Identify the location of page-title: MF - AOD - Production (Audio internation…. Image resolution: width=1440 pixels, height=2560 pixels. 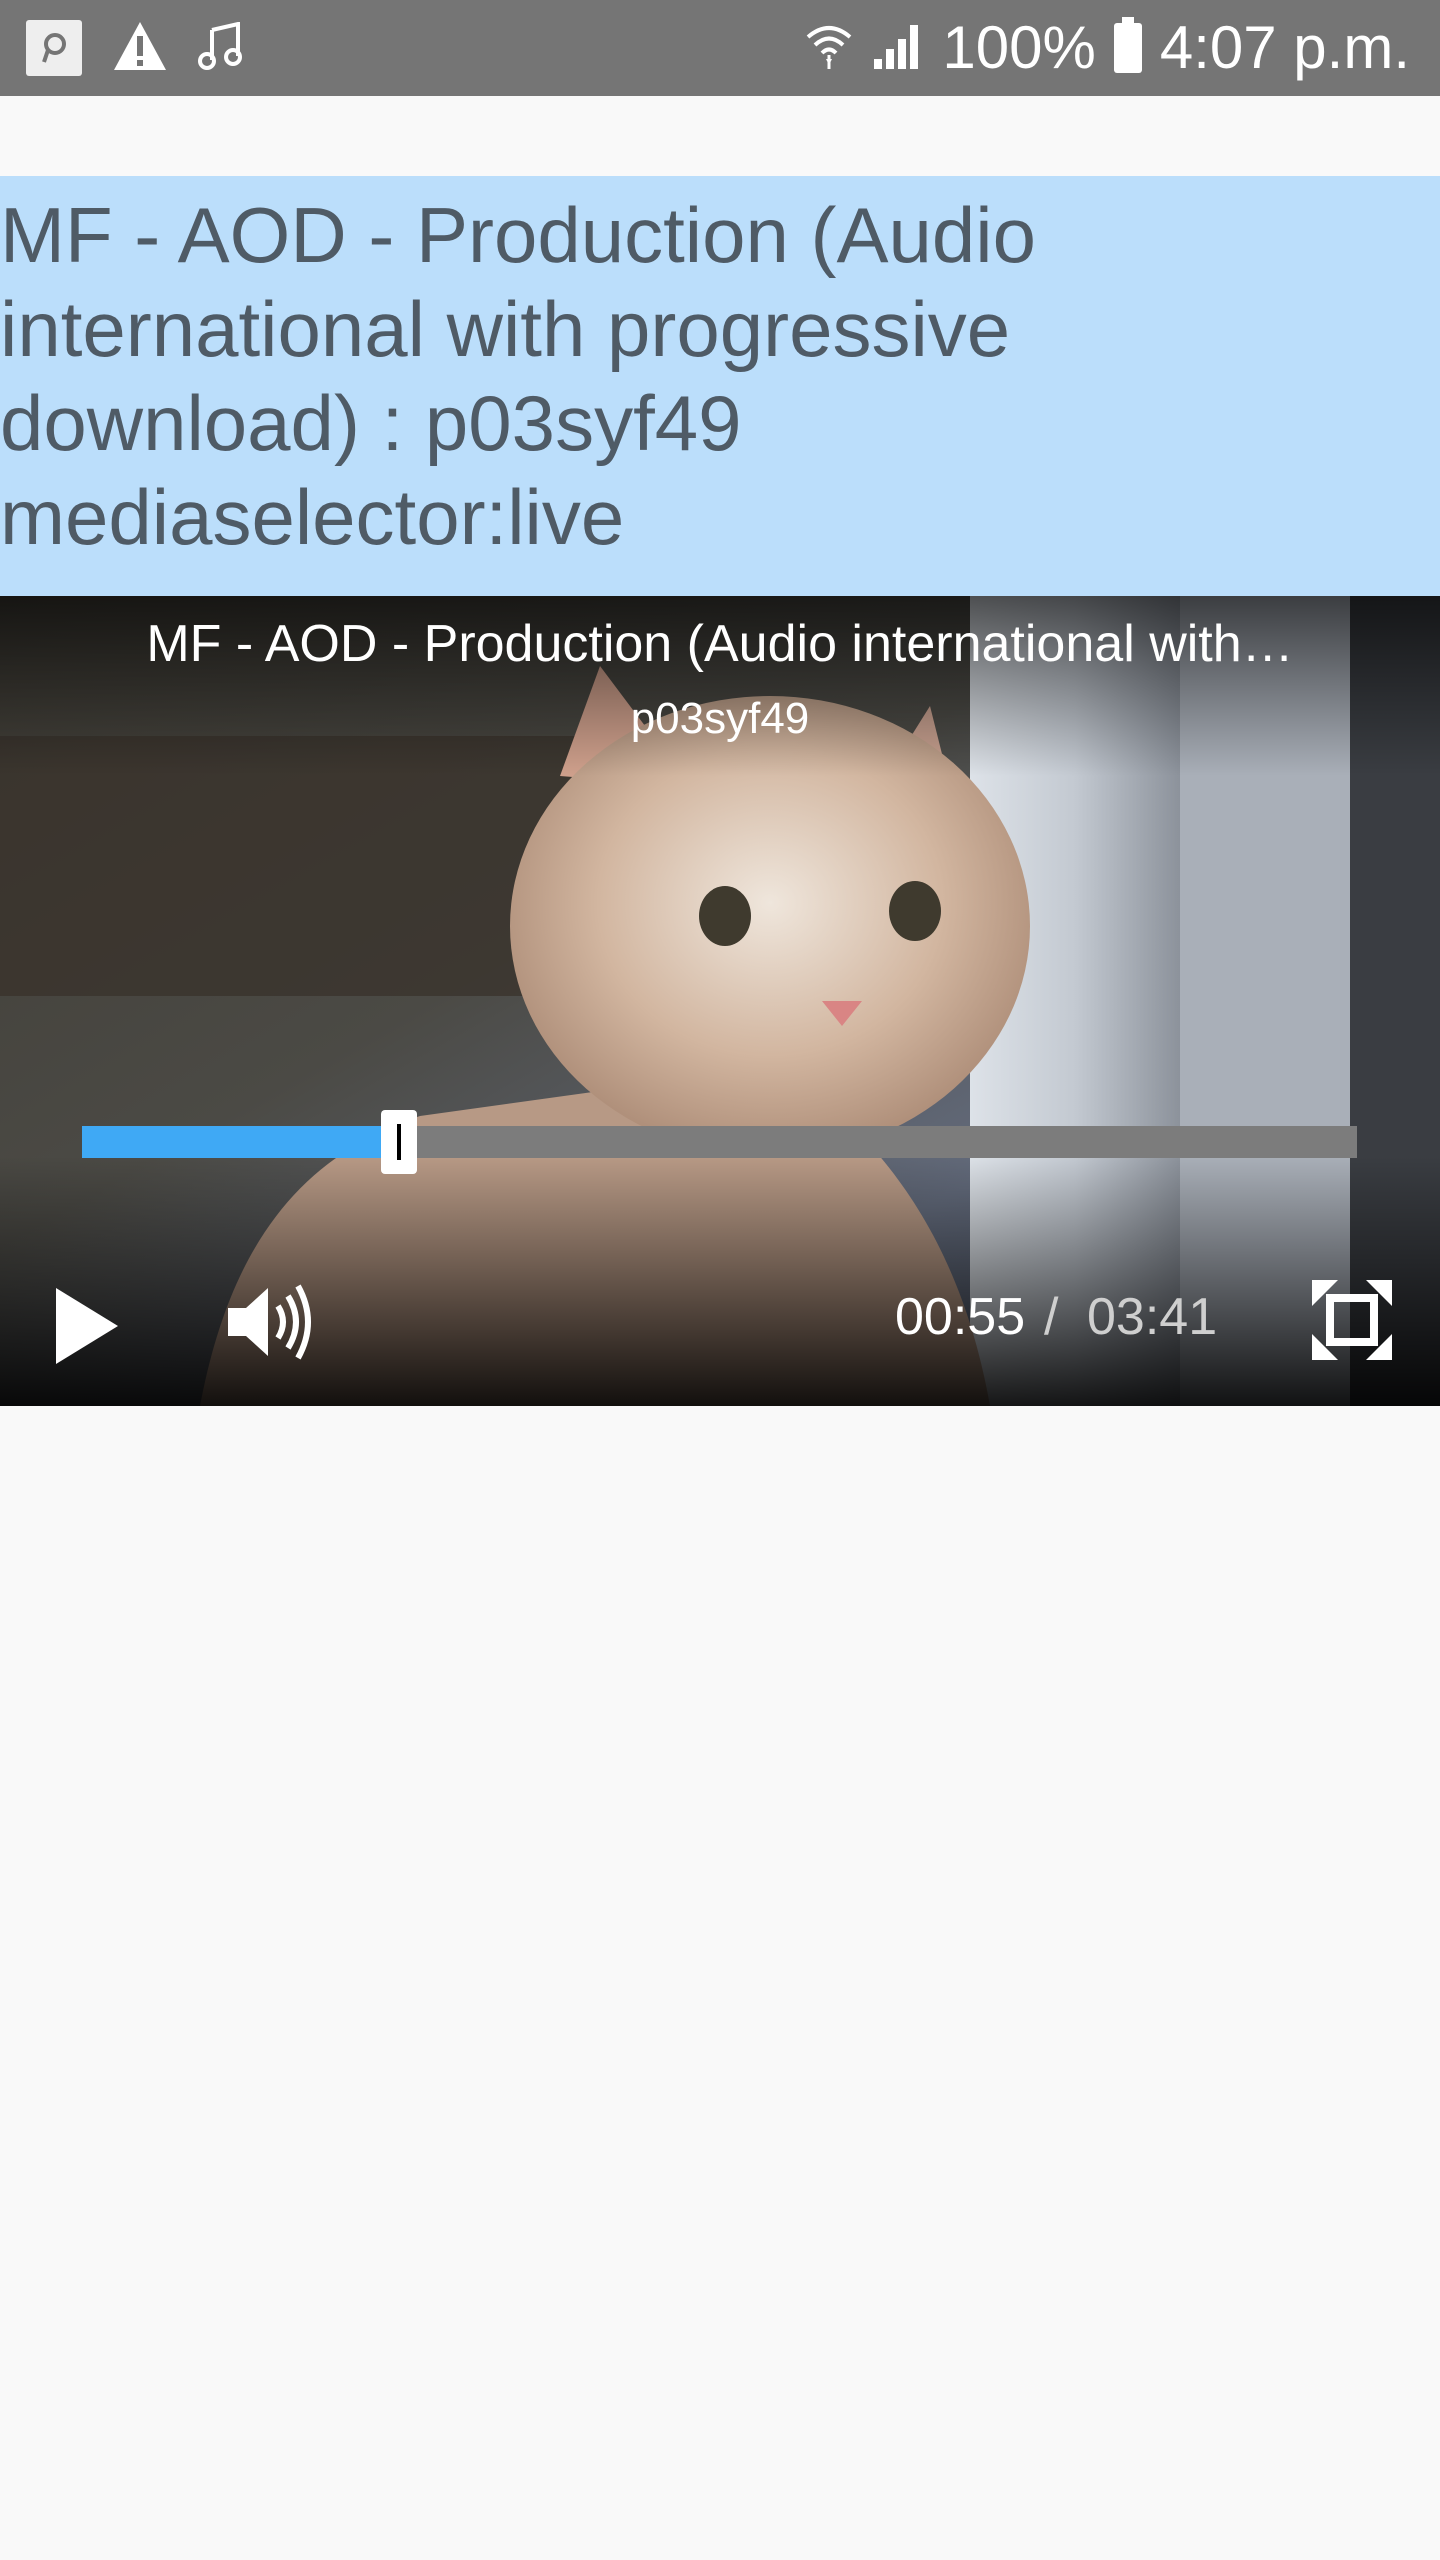
(518, 376).